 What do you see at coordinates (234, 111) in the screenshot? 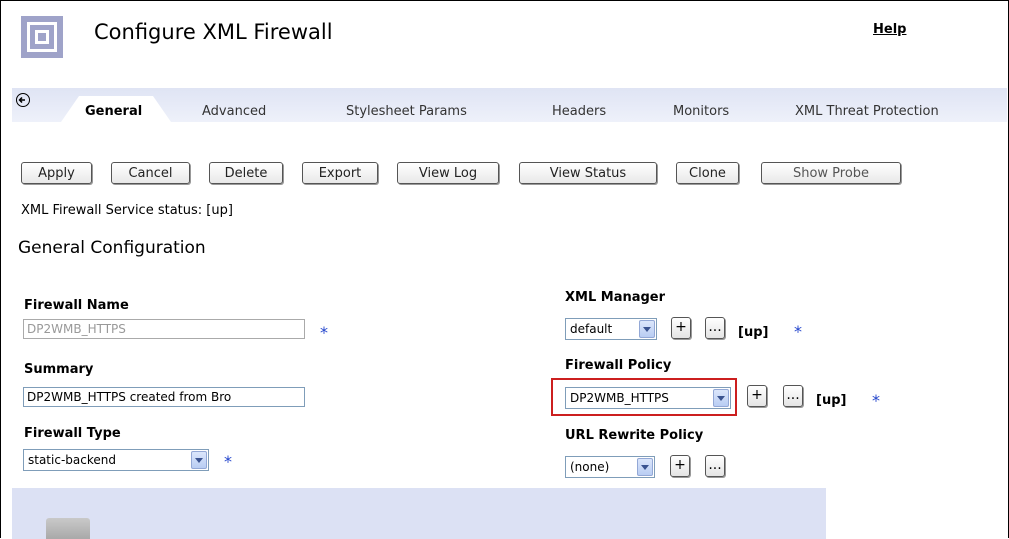
I see `tab-advanced: Advanced` at bounding box center [234, 111].